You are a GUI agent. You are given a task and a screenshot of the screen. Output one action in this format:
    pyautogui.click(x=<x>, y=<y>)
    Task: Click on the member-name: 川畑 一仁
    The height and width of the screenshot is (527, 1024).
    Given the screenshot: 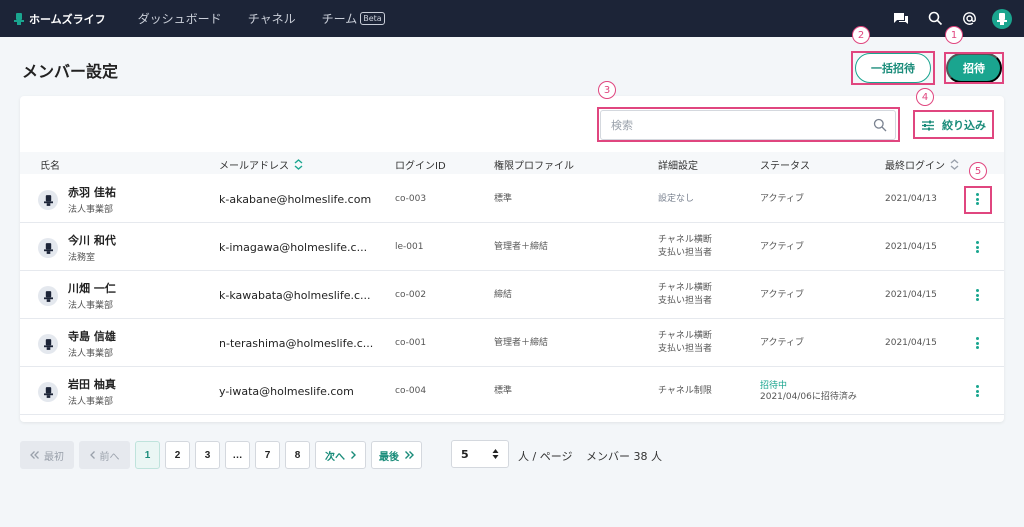 What is the action you would take?
    pyautogui.click(x=92, y=288)
    